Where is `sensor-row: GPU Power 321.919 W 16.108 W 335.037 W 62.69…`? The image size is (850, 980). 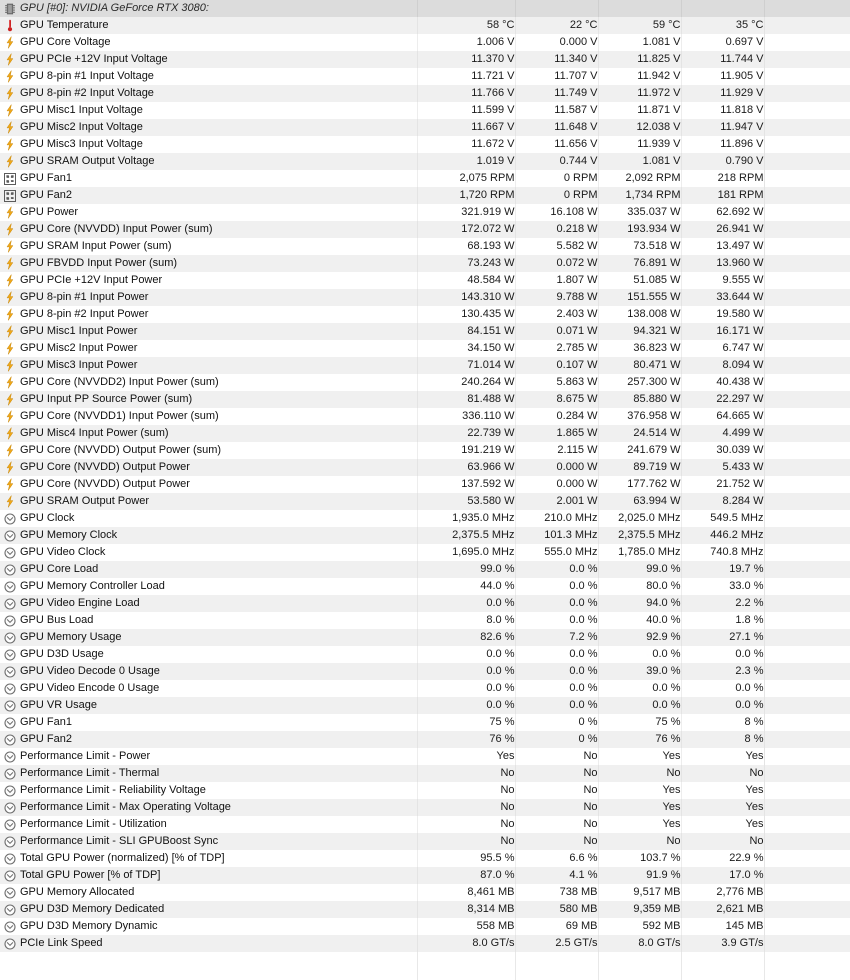
sensor-row: GPU Power 321.919 W 16.108 W 335.037 W 62.69… is located at coordinates (425, 212).